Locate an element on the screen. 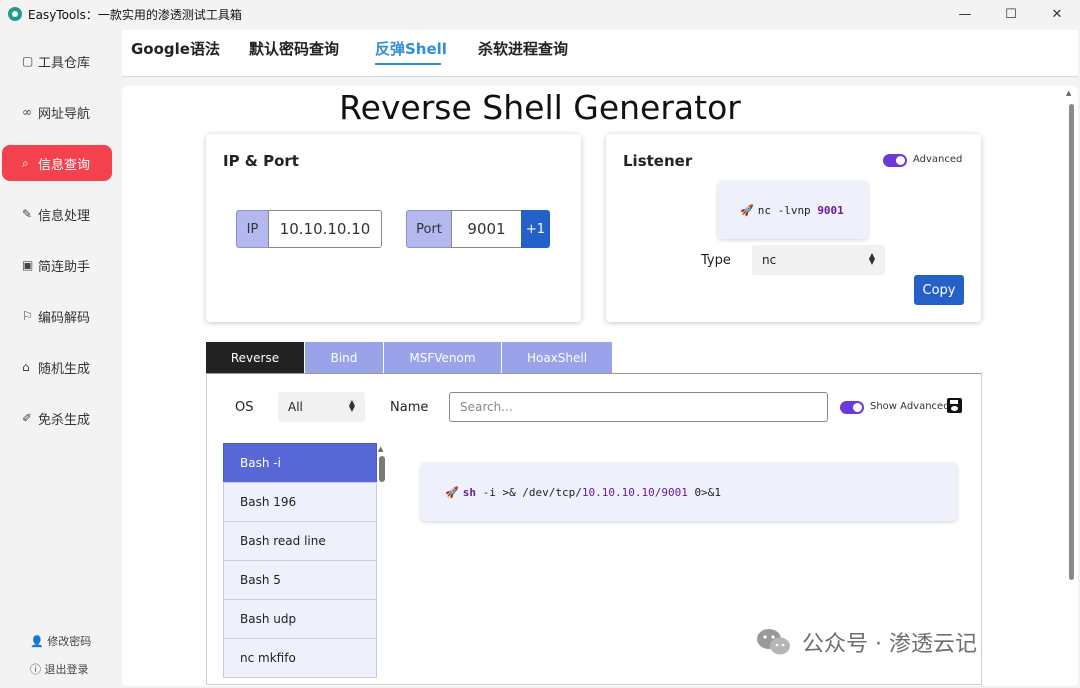 This screenshot has width=1080, height=688. edit-icon: ✎ is located at coordinates (27, 214).